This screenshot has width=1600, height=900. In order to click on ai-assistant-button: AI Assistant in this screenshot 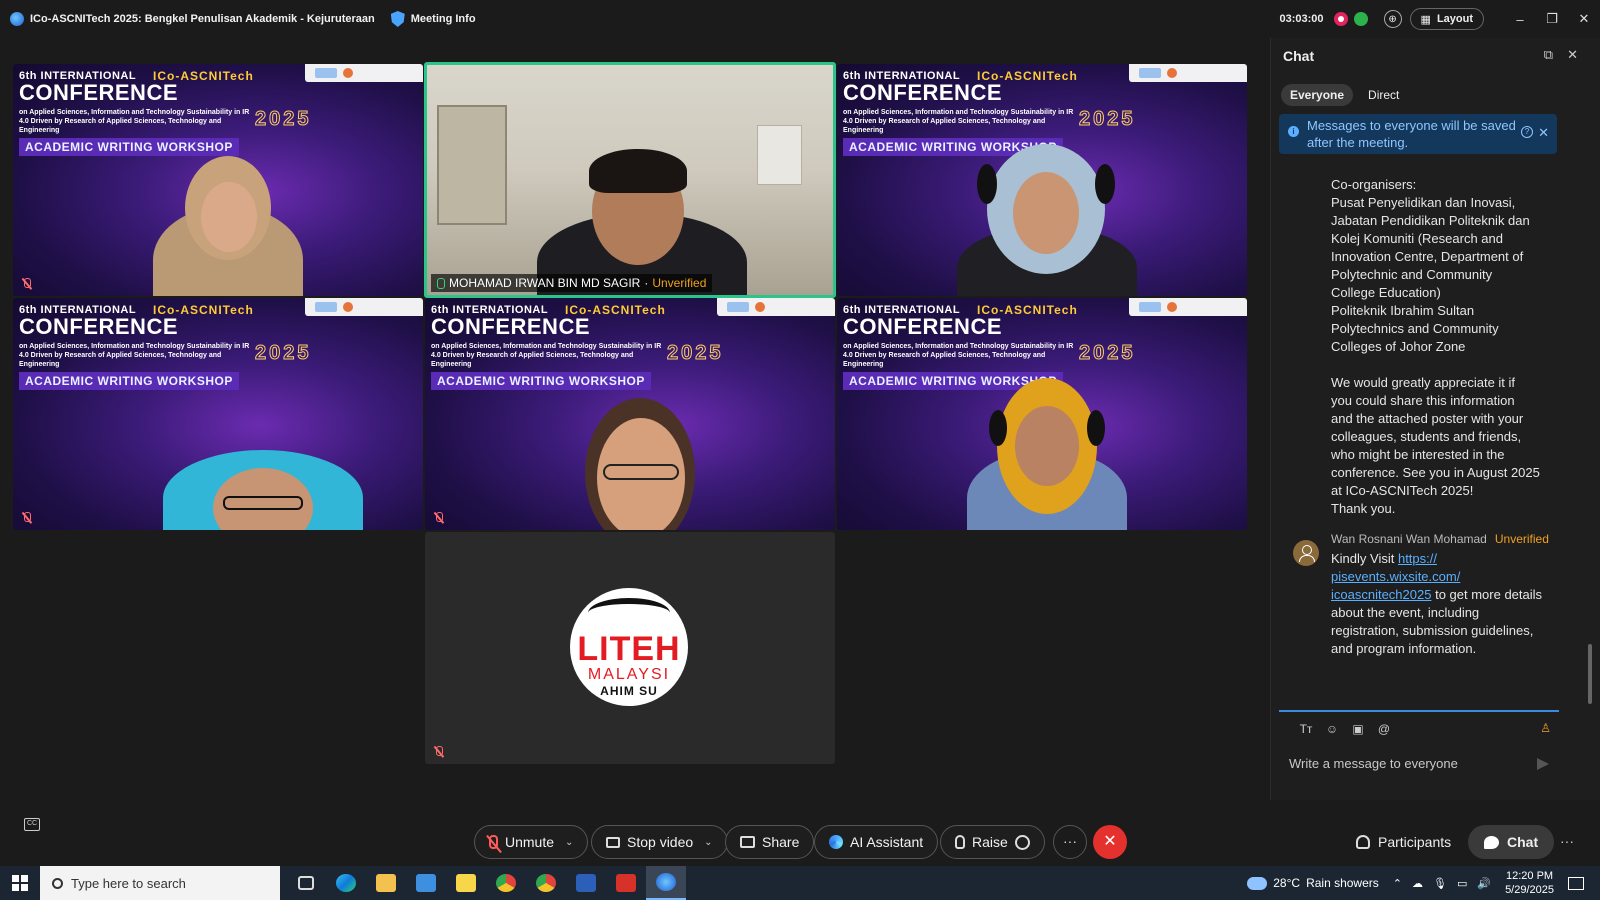, I will do `click(876, 842)`.